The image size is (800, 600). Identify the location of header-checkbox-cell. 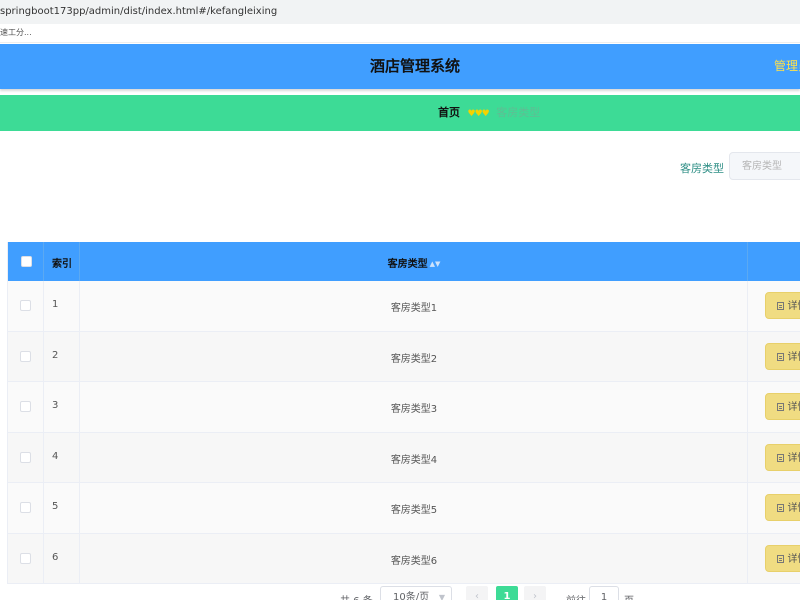
(26, 261).